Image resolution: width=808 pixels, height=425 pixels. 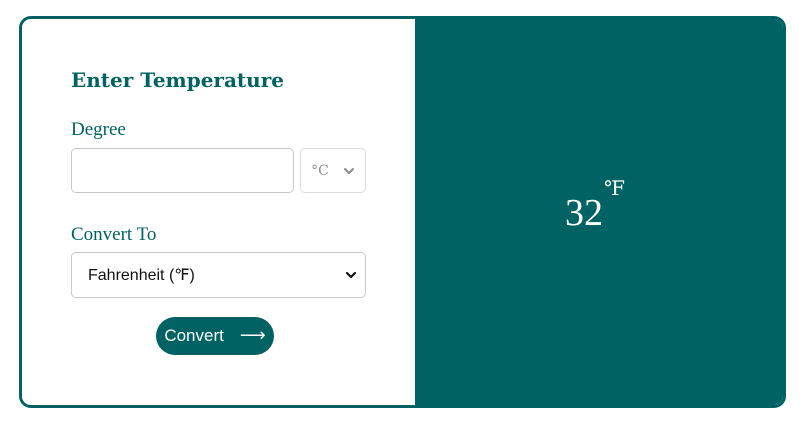 What do you see at coordinates (333, 170) in the screenshot?
I see `unit-select: °C` at bounding box center [333, 170].